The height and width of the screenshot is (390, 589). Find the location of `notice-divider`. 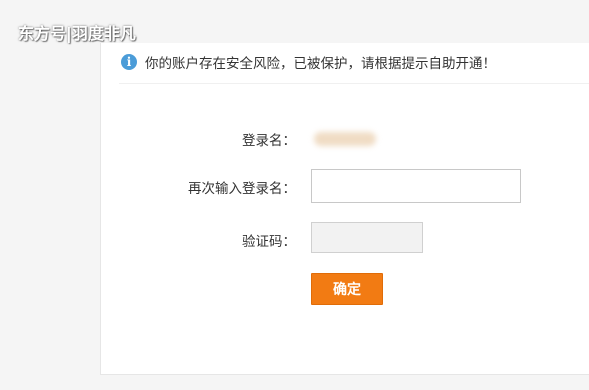

notice-divider is located at coordinates (354, 83).